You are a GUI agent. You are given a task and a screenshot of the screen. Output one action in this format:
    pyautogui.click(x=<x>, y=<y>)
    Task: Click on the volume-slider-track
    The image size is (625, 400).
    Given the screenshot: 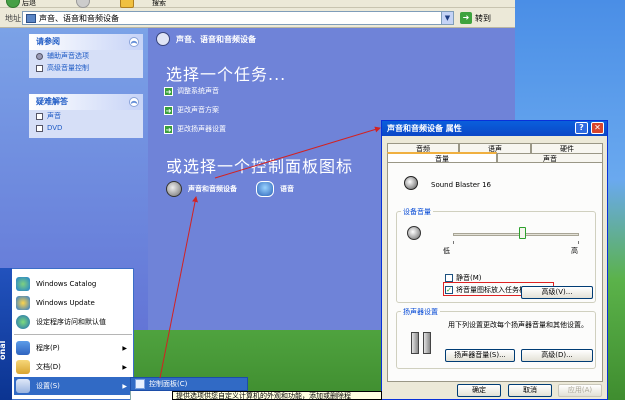 What is the action you would take?
    pyautogui.click(x=516, y=234)
    